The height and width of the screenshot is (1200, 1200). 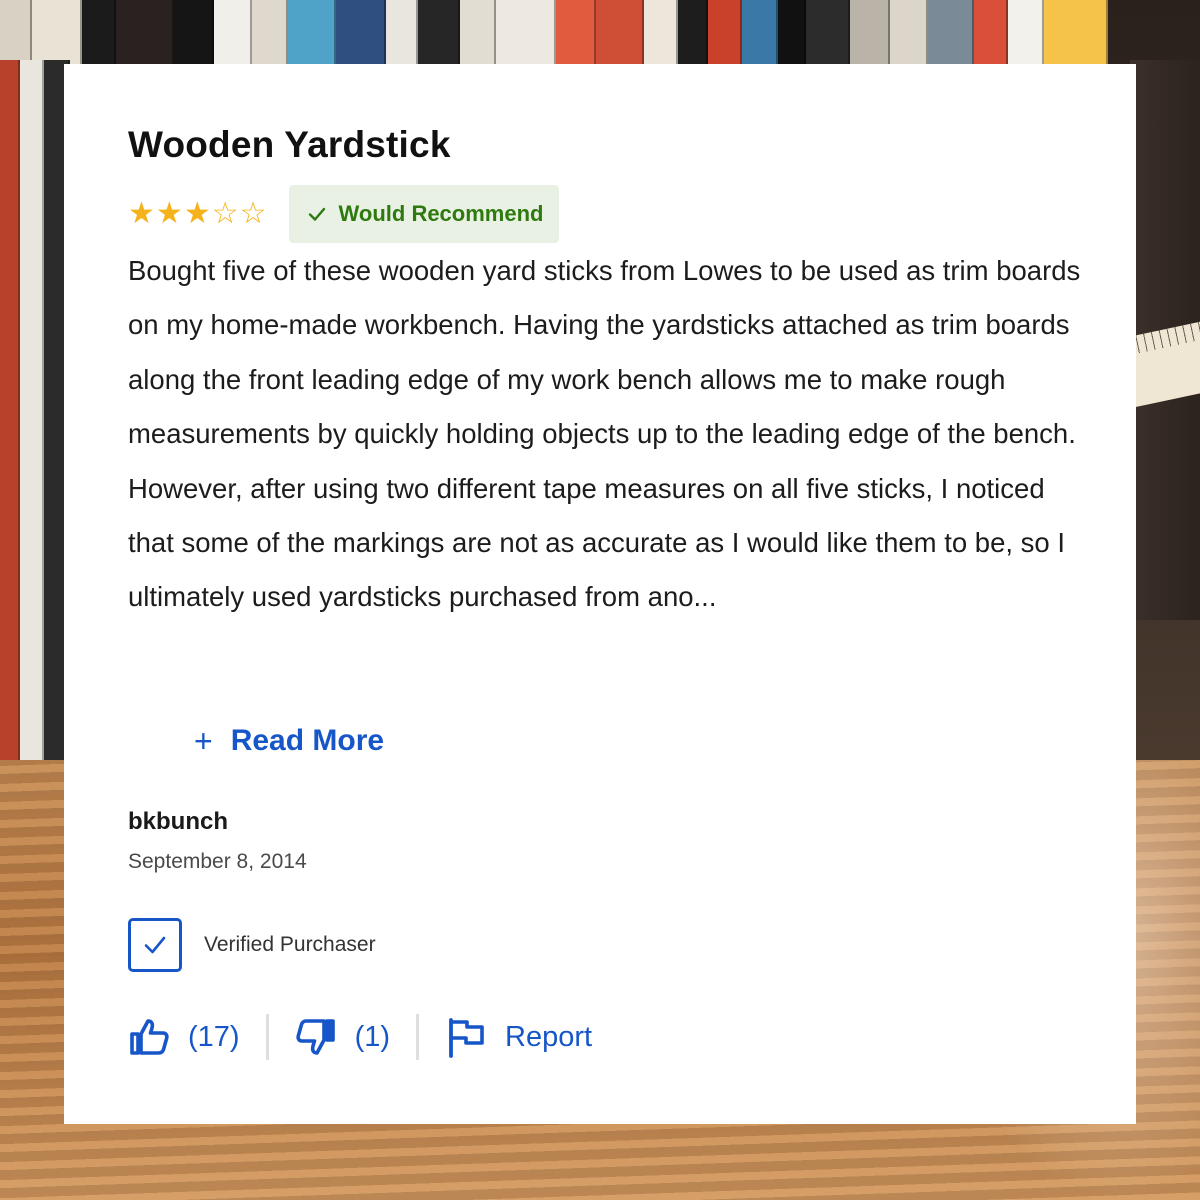 I want to click on report-button: Report, so click(x=518, y=1037).